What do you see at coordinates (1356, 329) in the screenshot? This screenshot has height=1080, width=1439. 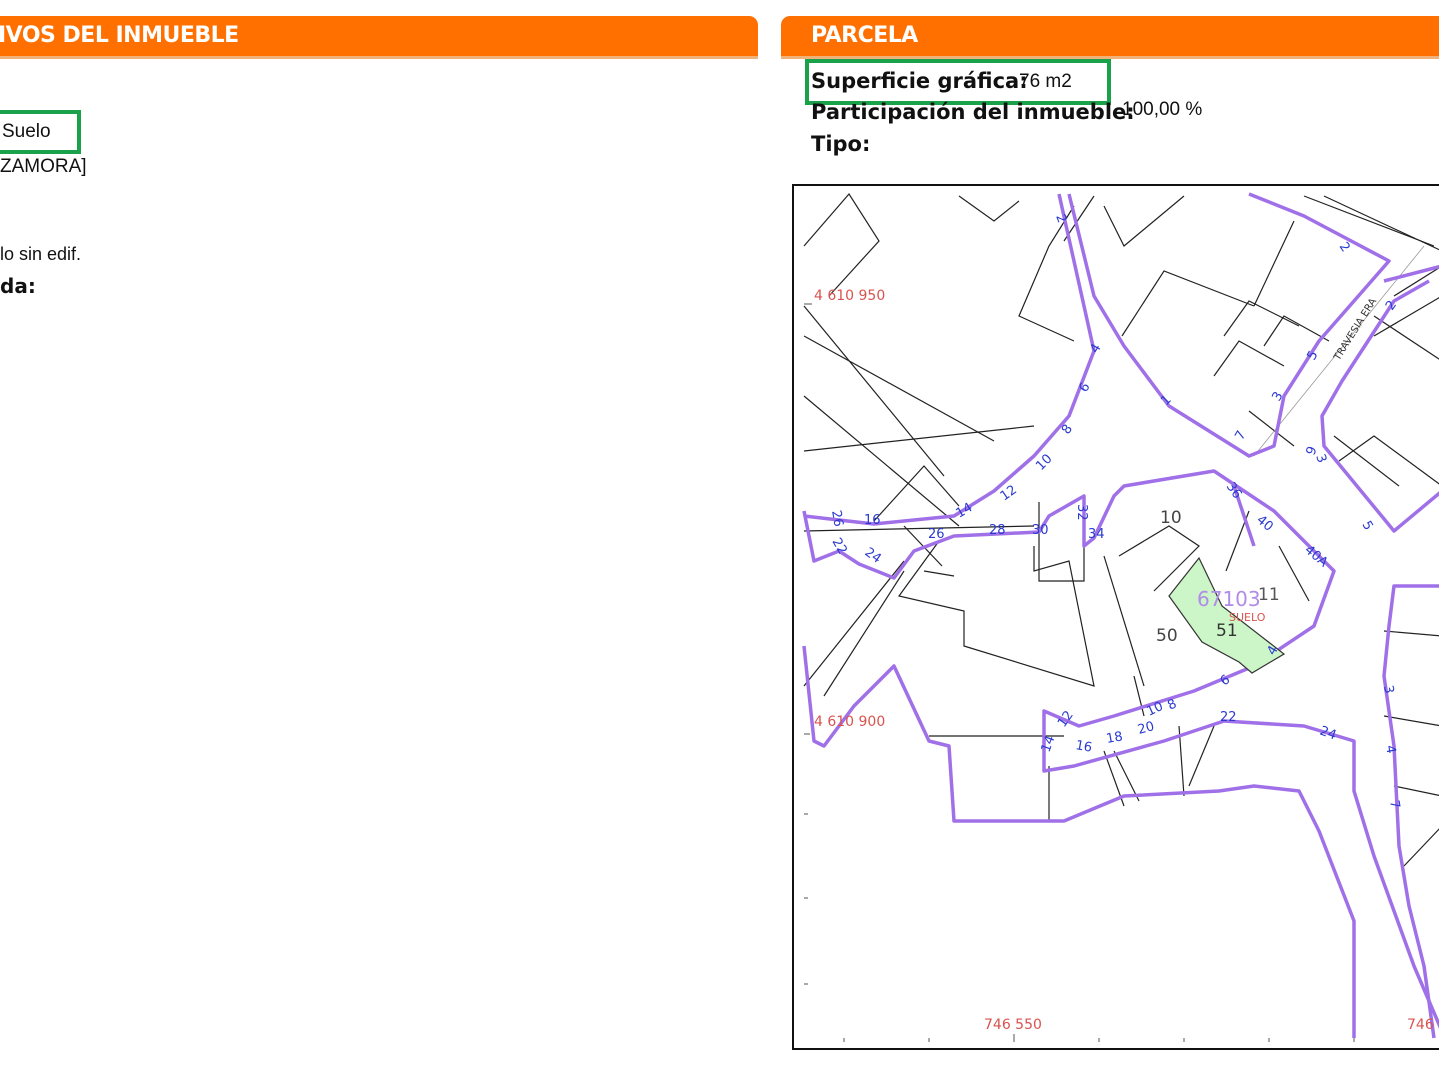 I see `street-name: TRAVESIA ERA` at bounding box center [1356, 329].